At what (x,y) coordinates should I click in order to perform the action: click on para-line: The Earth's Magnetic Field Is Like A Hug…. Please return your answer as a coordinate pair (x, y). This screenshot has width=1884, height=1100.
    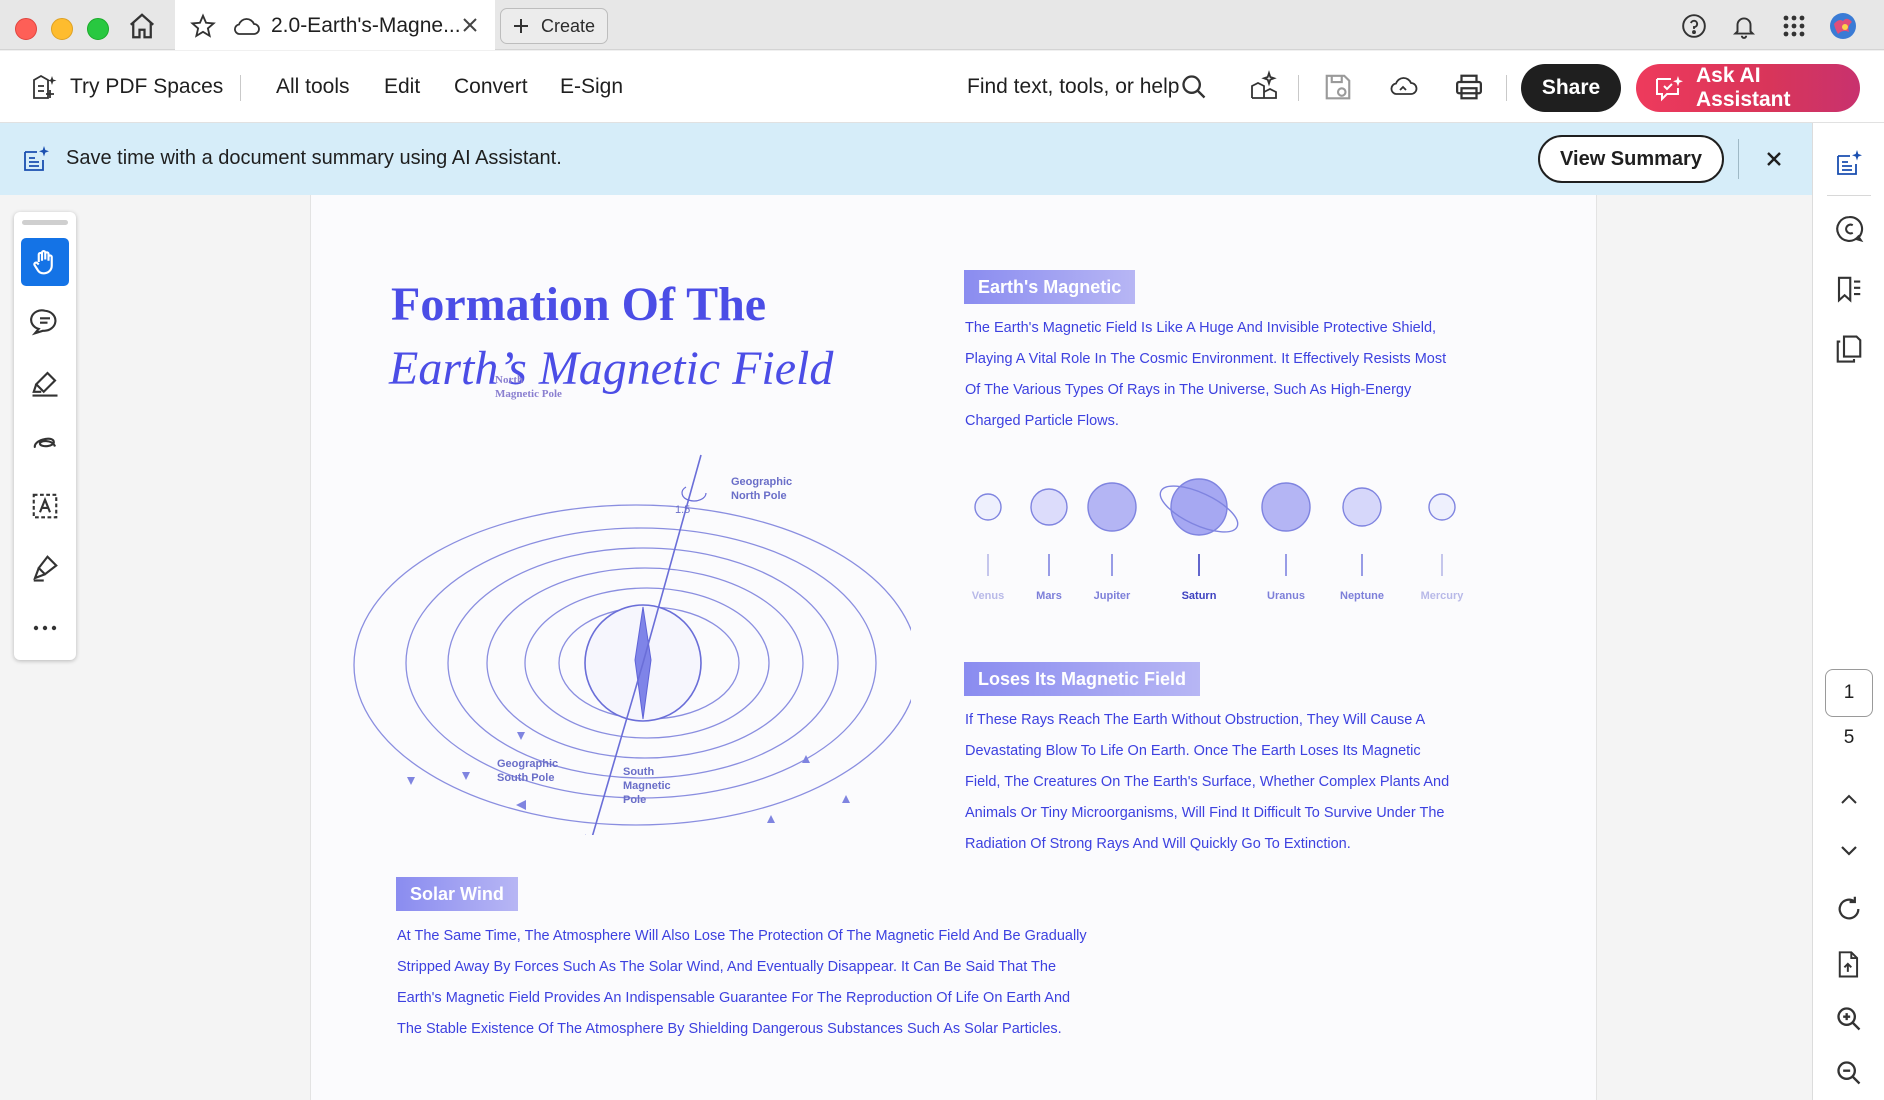
    Looking at the image, I should click on (1201, 328).